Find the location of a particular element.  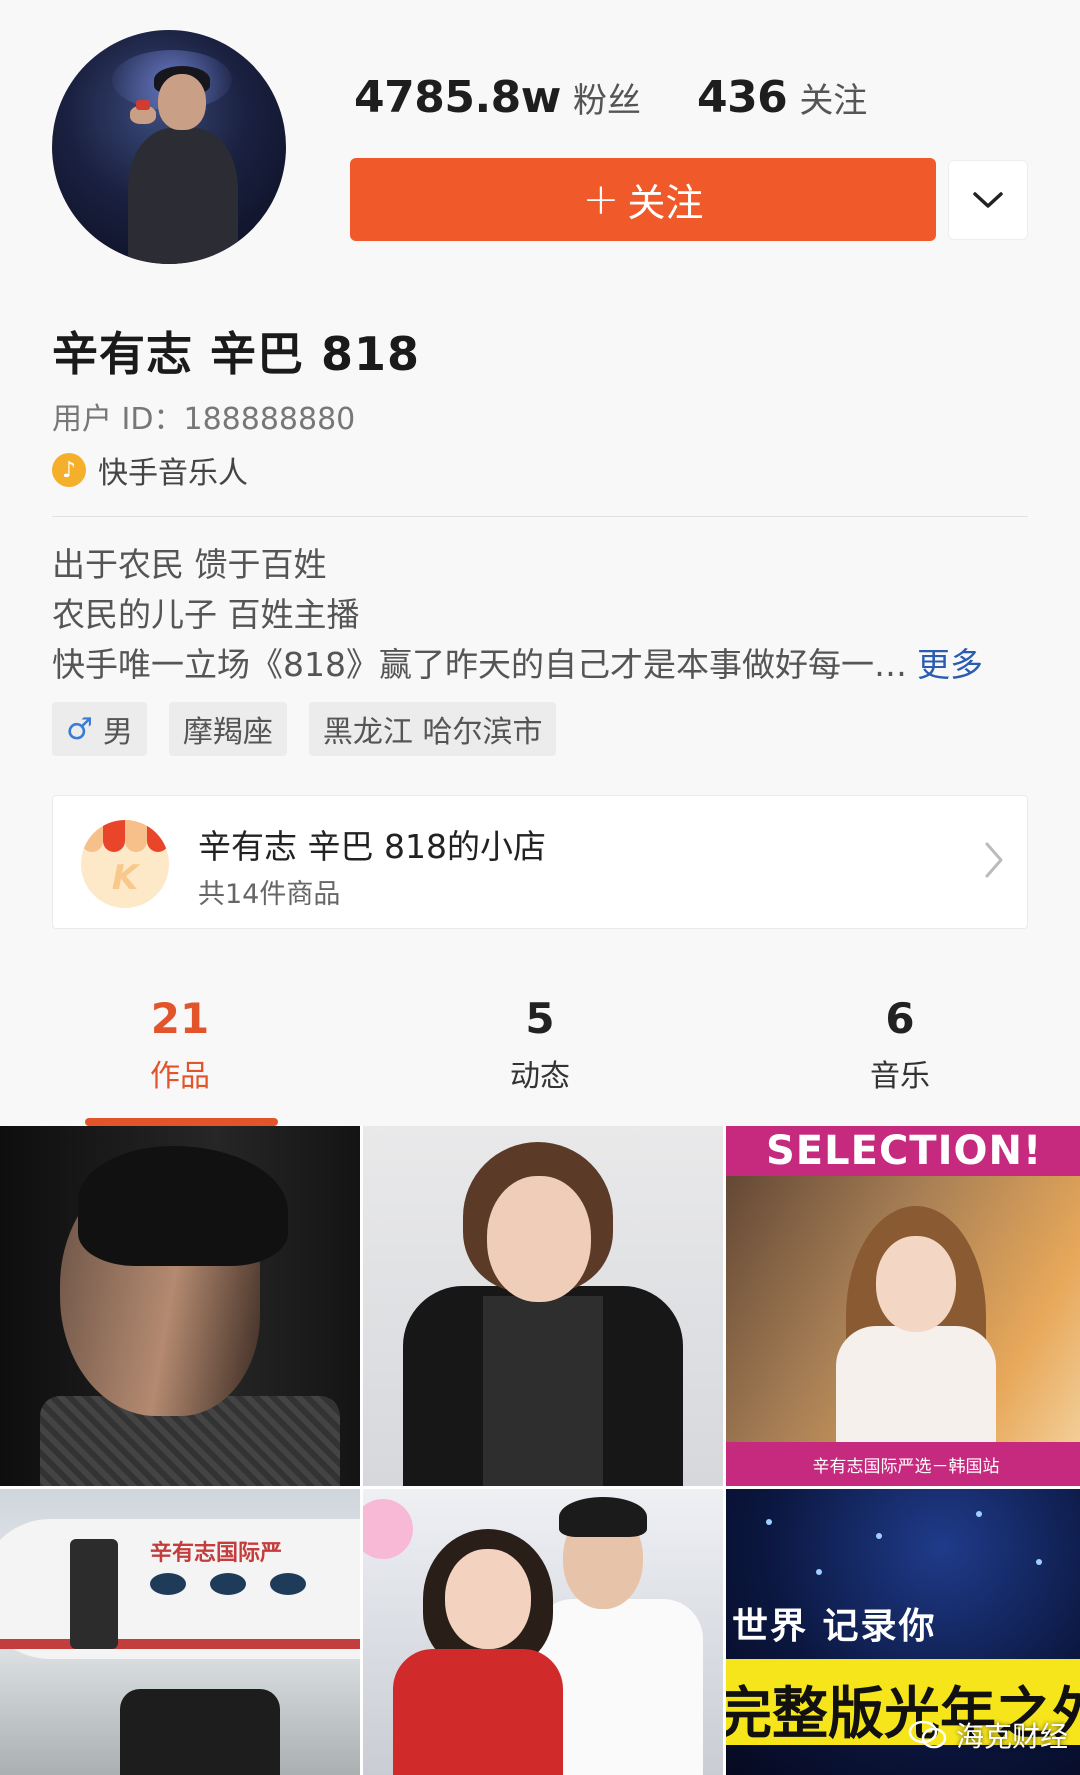

tab-moments: 5 动态 is located at coordinates (540, 1057).